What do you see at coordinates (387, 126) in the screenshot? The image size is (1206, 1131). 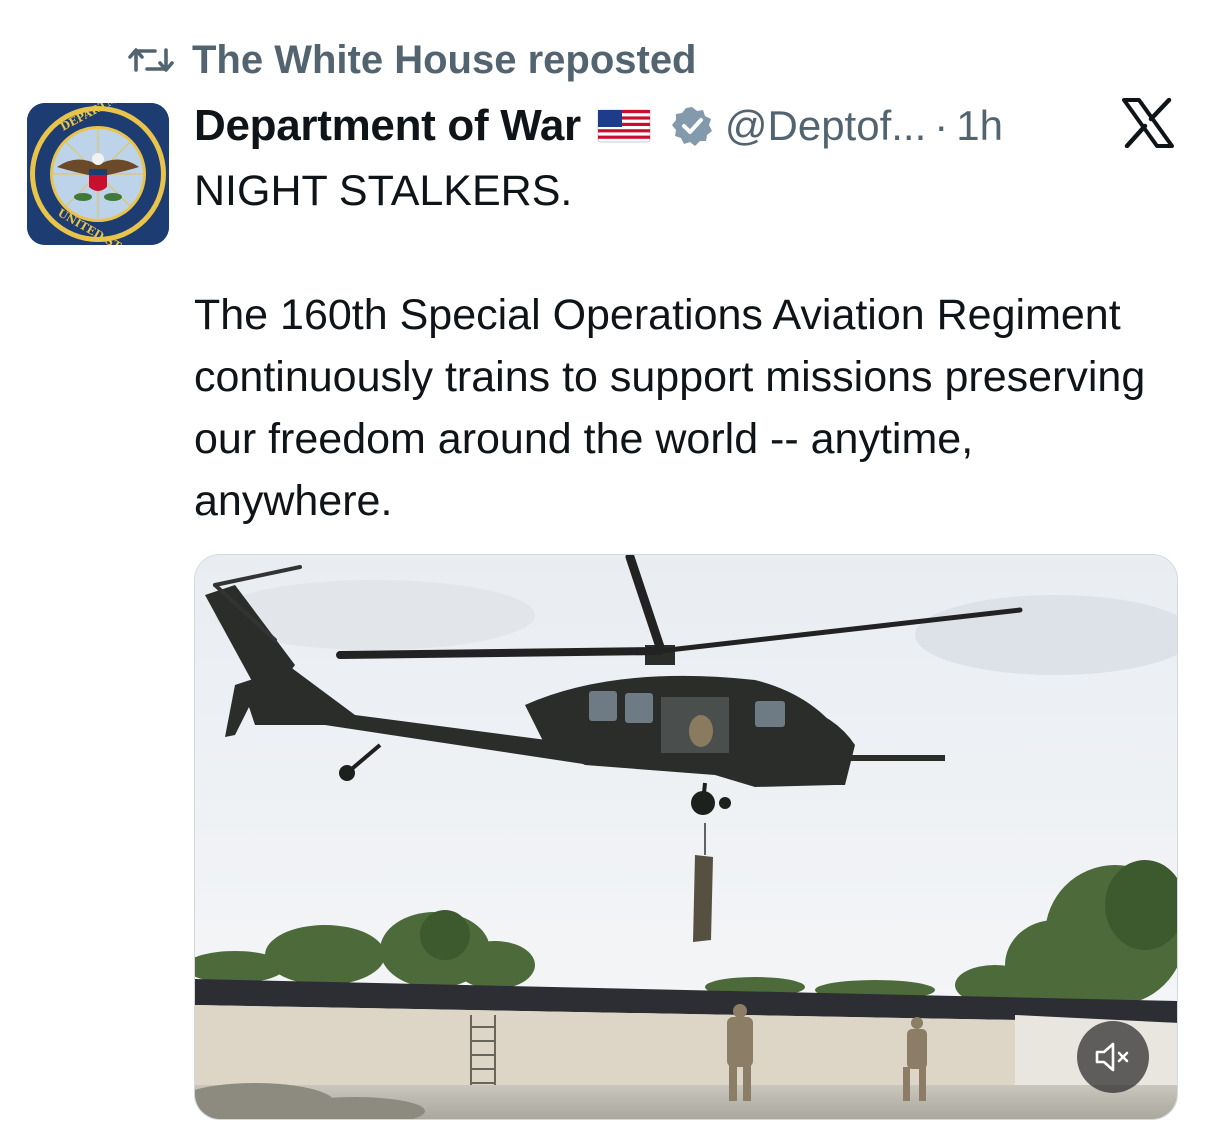 I see `author-display-name: Department of War` at bounding box center [387, 126].